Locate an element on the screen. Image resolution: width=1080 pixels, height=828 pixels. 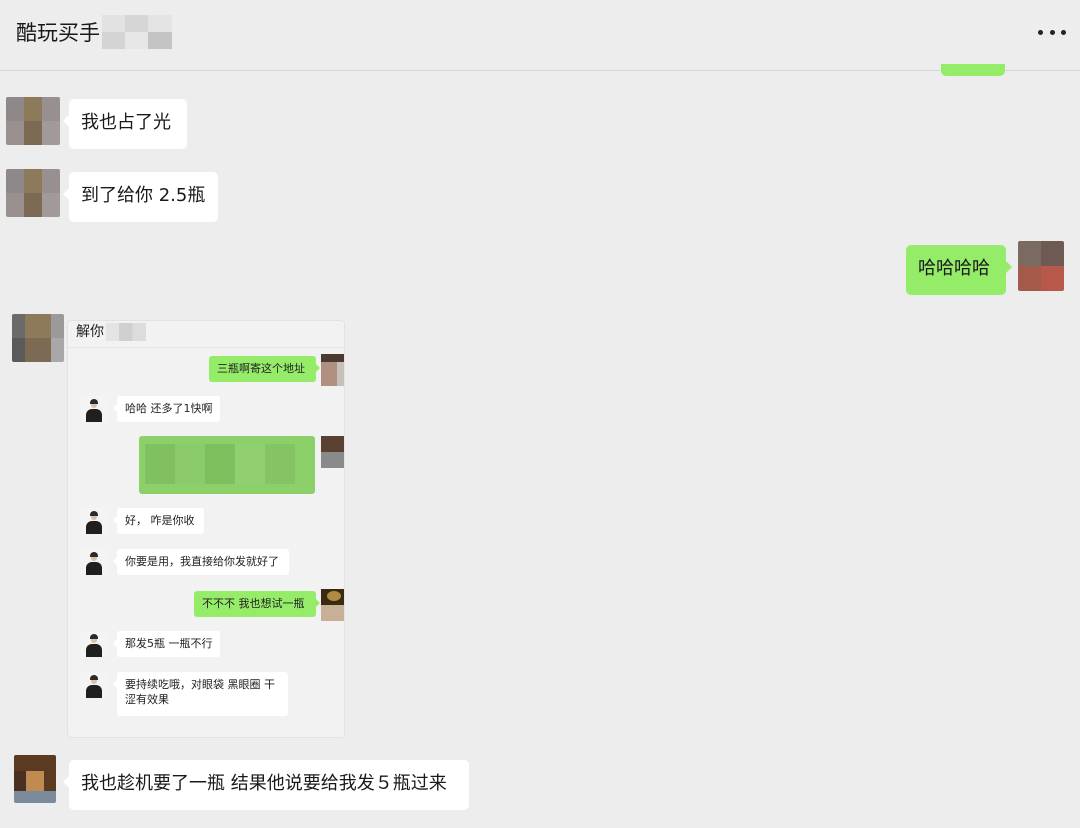
chat-title-wrap: 酷玩买手 is located at coordinates (94, 32).